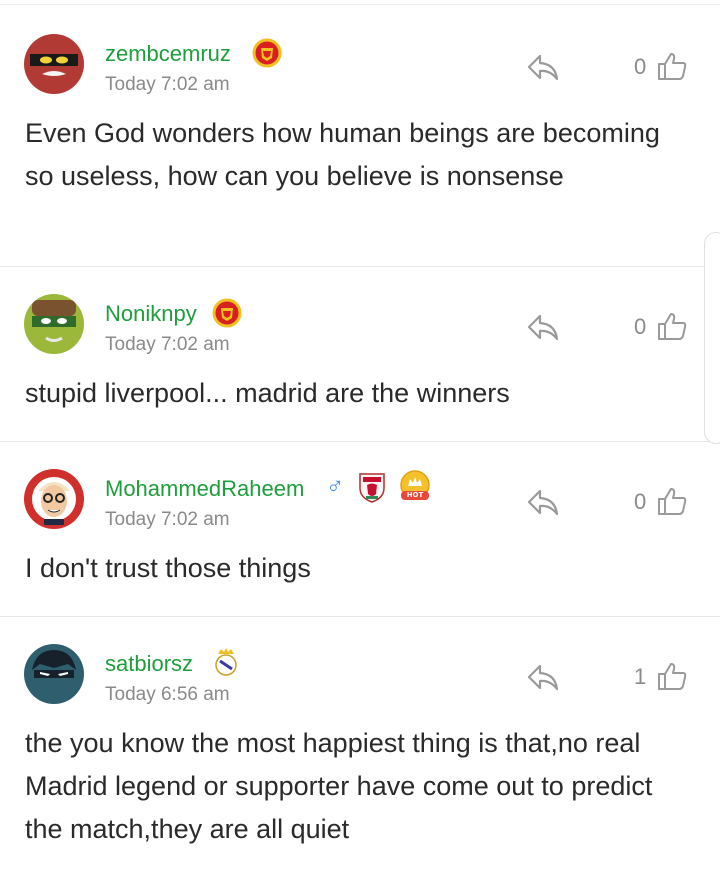 The height and width of the screenshot is (870, 720). I want to click on cartoon-man-avatar-icon, so click(54, 499).